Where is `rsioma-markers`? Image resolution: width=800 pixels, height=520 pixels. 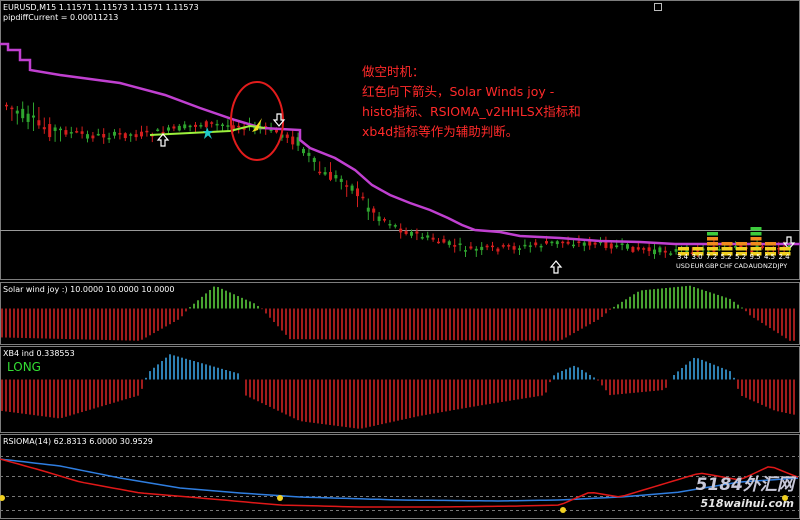
rsioma-markers is located at coordinates (394, 504).